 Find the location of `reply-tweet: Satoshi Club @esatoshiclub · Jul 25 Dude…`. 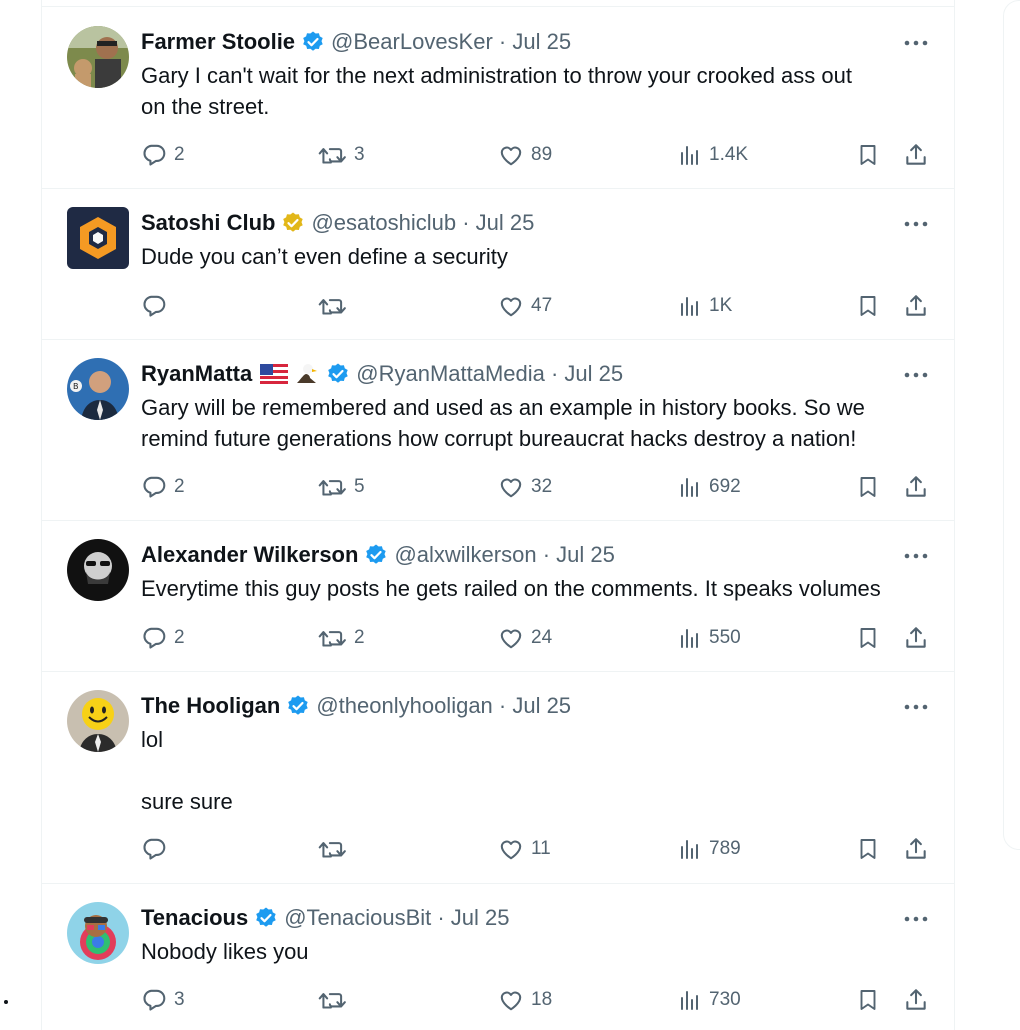

reply-tweet: Satoshi Club @esatoshiclub · Jul 25 Dude… is located at coordinates (498, 264).